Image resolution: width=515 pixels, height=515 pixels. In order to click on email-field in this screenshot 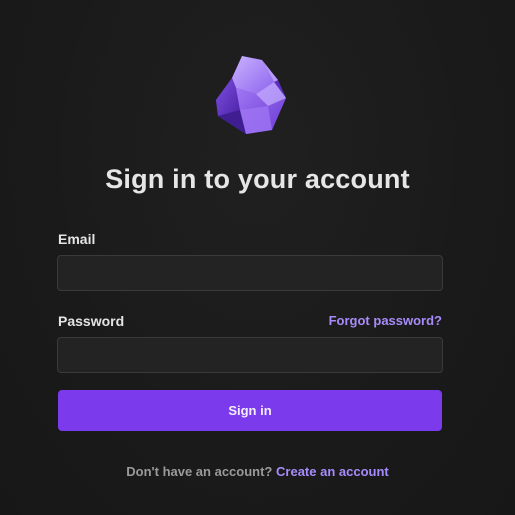, I will do `click(250, 273)`.